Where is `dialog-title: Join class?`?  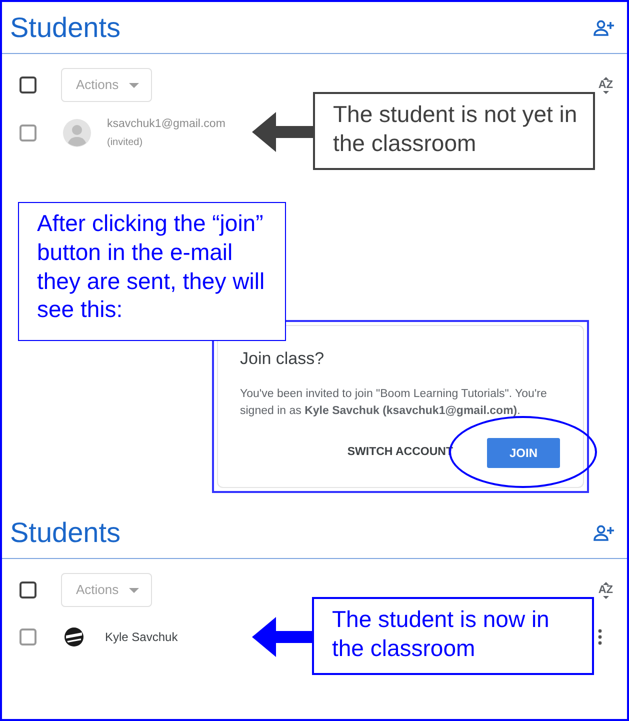
dialog-title: Join class? is located at coordinates (283, 359).